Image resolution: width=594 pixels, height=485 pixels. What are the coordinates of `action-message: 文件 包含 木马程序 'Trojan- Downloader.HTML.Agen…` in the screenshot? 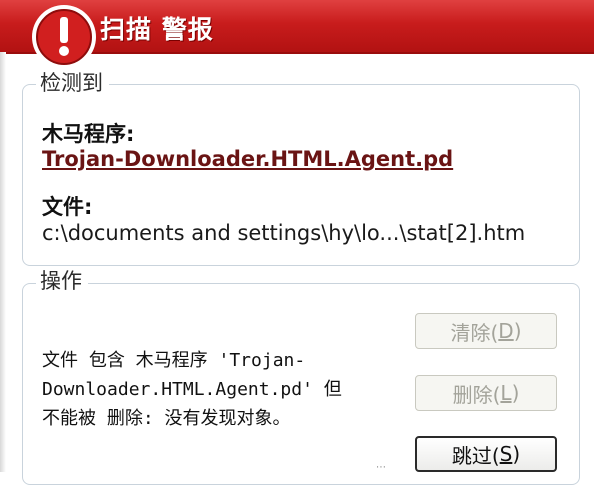 It's located at (217, 389).